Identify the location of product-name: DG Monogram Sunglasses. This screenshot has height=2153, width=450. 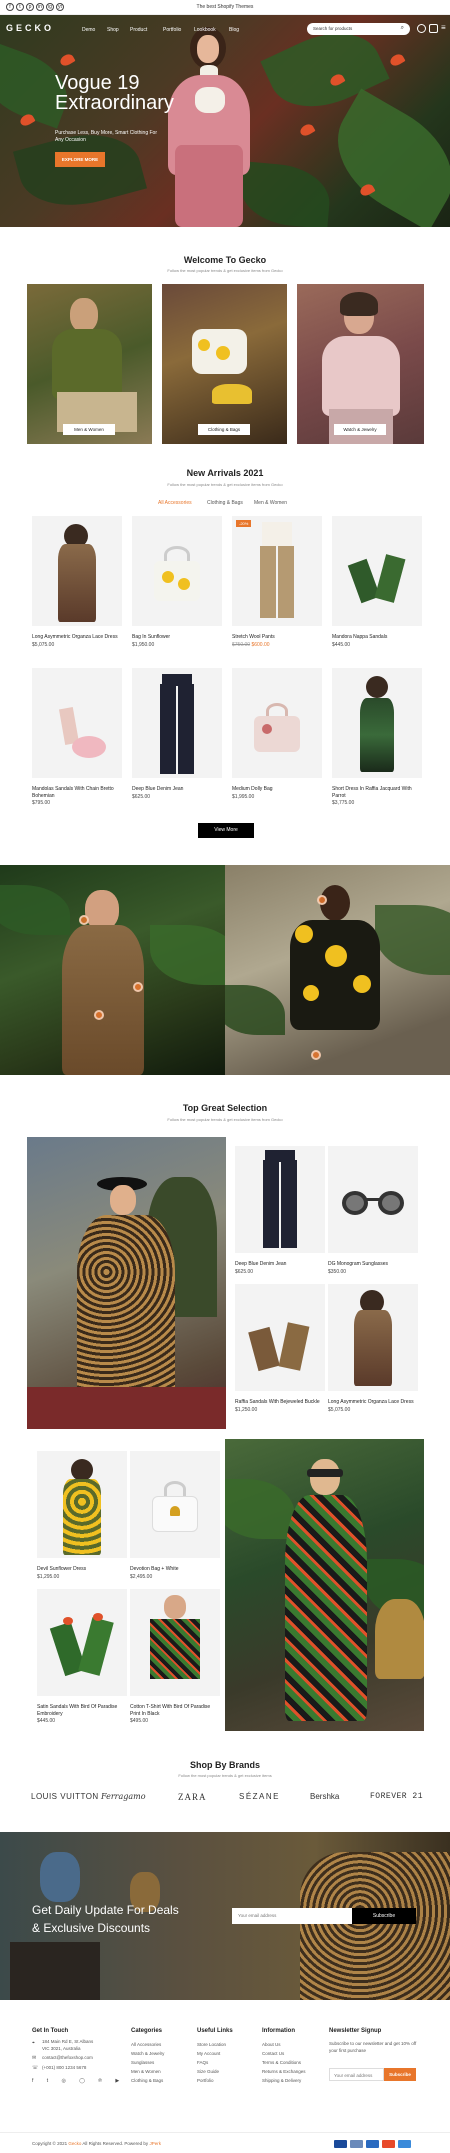
(373, 1264).